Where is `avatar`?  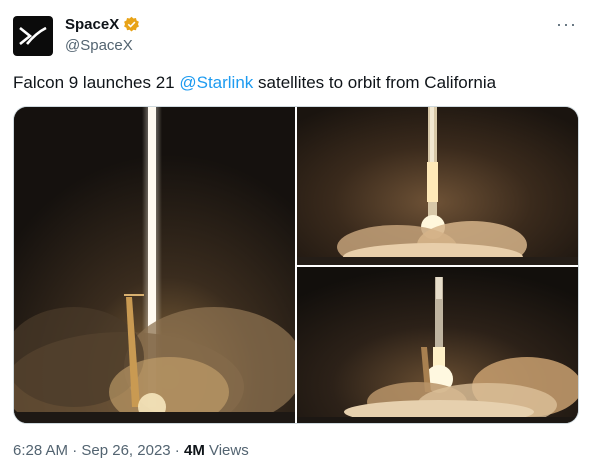 avatar is located at coordinates (33, 36).